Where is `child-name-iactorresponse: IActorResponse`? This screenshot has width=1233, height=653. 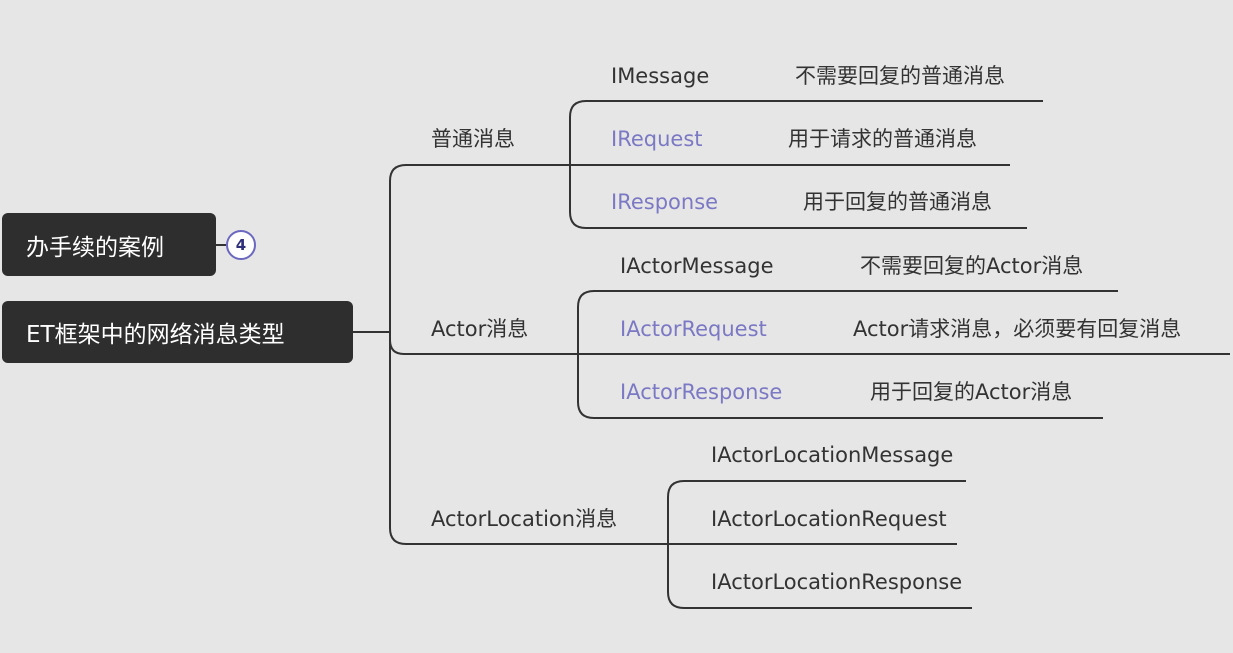 child-name-iactorresponse: IActorResponse is located at coordinates (701, 392).